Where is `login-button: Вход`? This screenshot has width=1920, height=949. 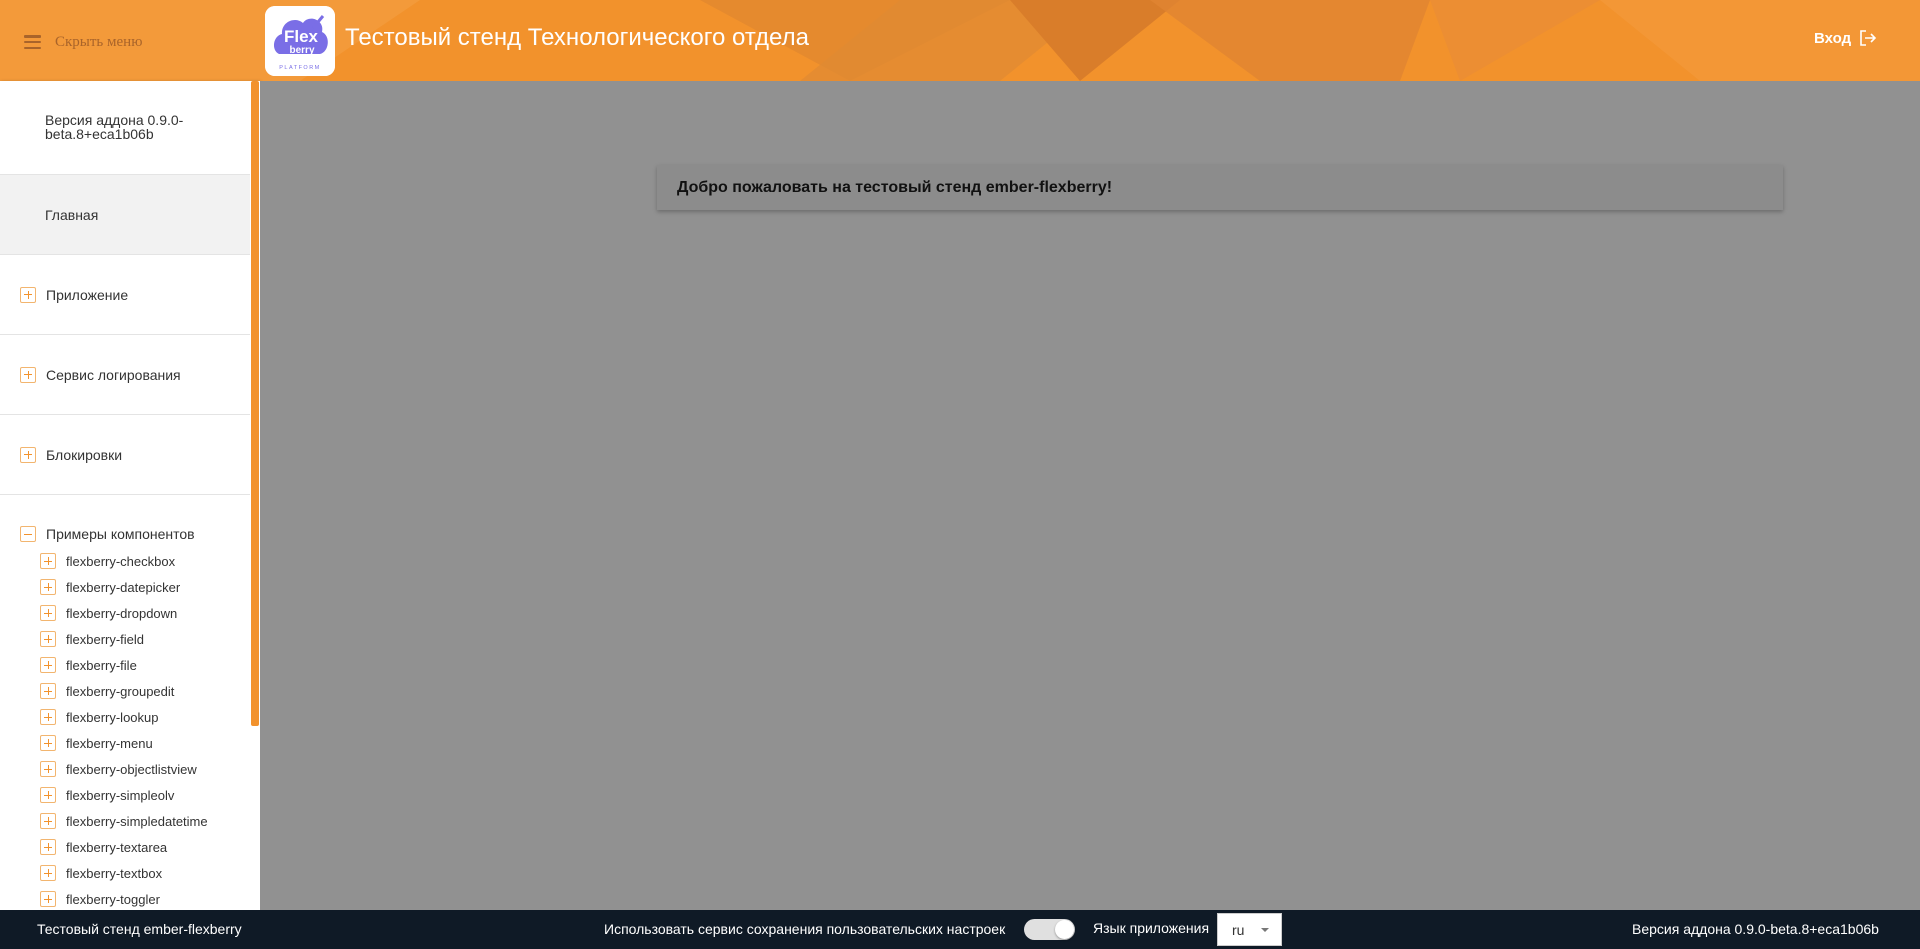
login-button: Вход is located at coordinates (1845, 38).